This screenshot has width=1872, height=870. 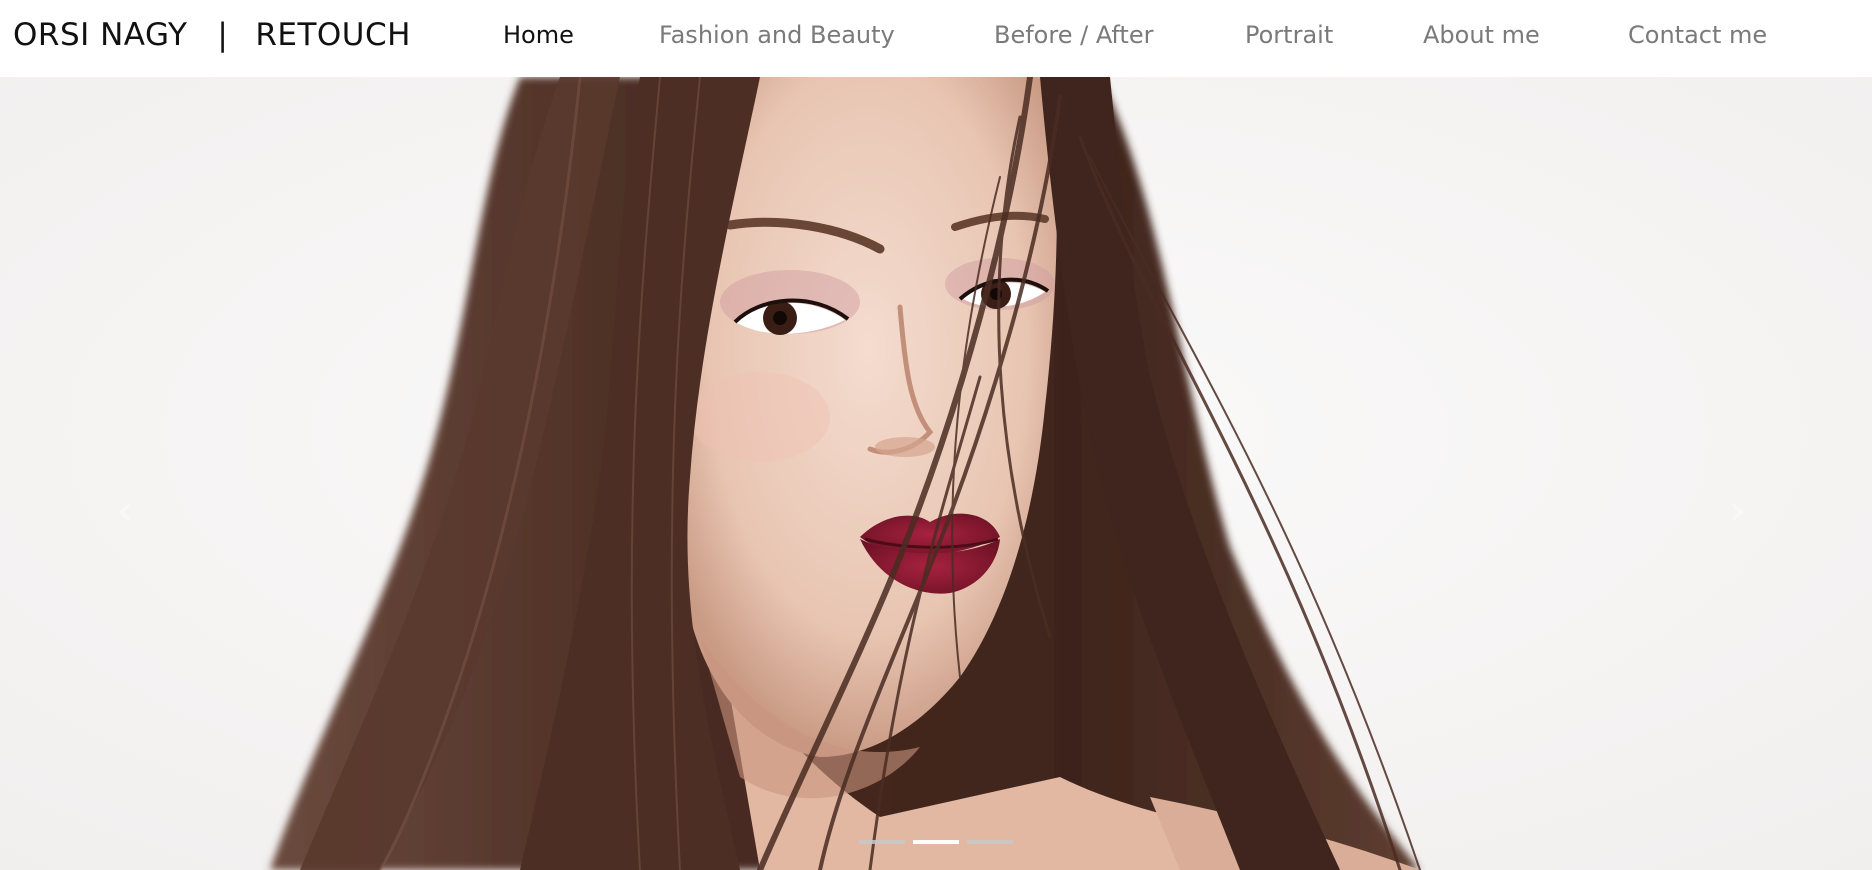 What do you see at coordinates (538, 35) in the screenshot?
I see `nav-item-home: Home` at bounding box center [538, 35].